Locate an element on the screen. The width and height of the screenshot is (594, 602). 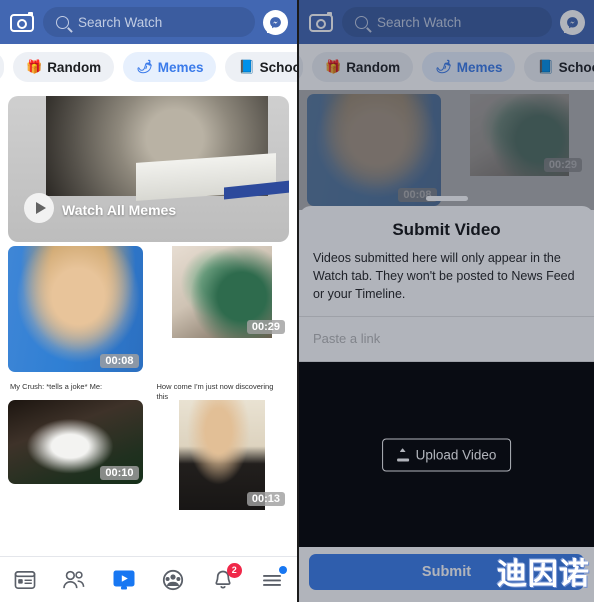
groups-icon is located at coordinates (173, 579).